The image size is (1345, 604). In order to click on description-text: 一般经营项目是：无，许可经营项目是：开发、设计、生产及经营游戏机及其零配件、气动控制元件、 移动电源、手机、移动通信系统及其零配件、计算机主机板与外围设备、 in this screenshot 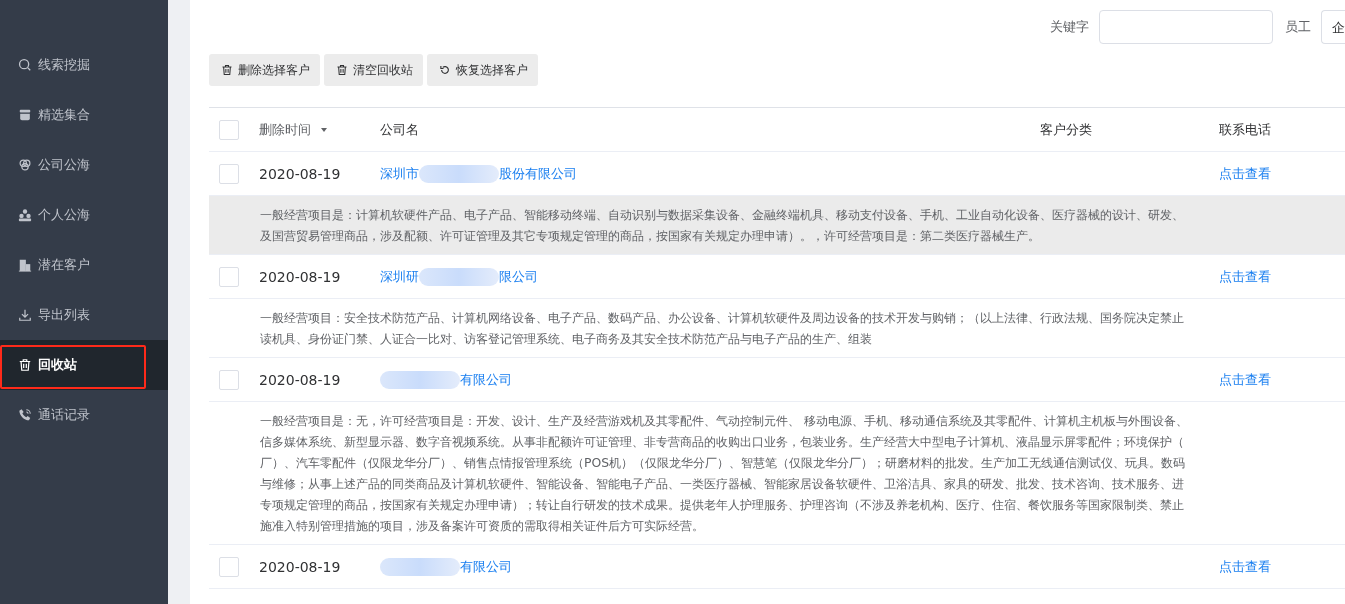, I will do `click(724, 421)`.